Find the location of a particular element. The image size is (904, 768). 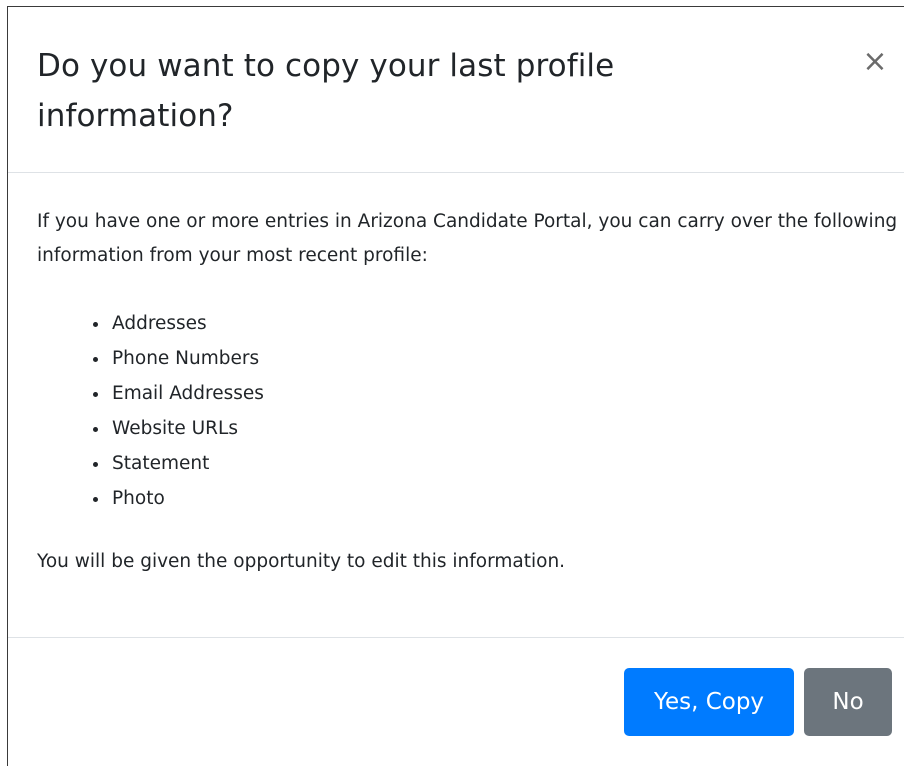

yes-copy-button: Yes, Copy is located at coordinates (709, 702).